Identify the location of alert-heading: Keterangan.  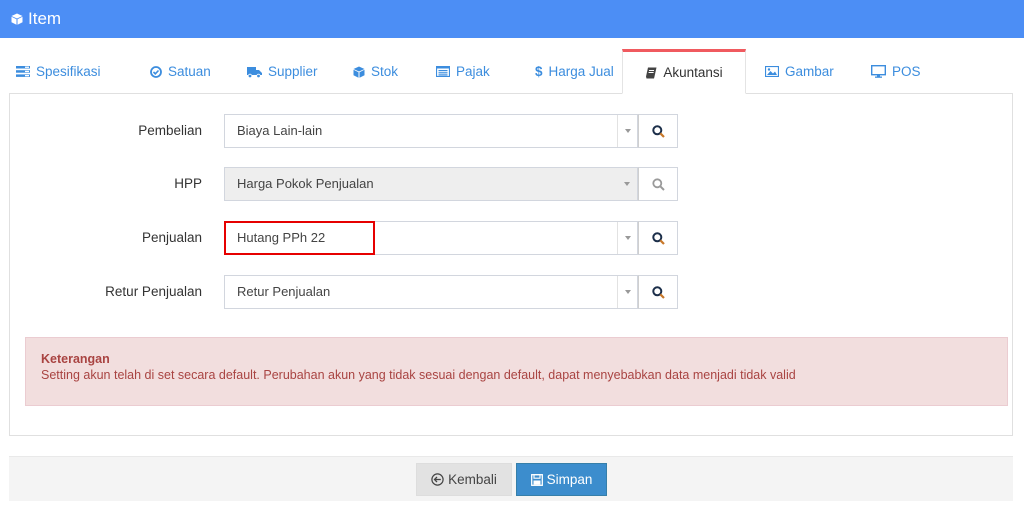
(75, 359).